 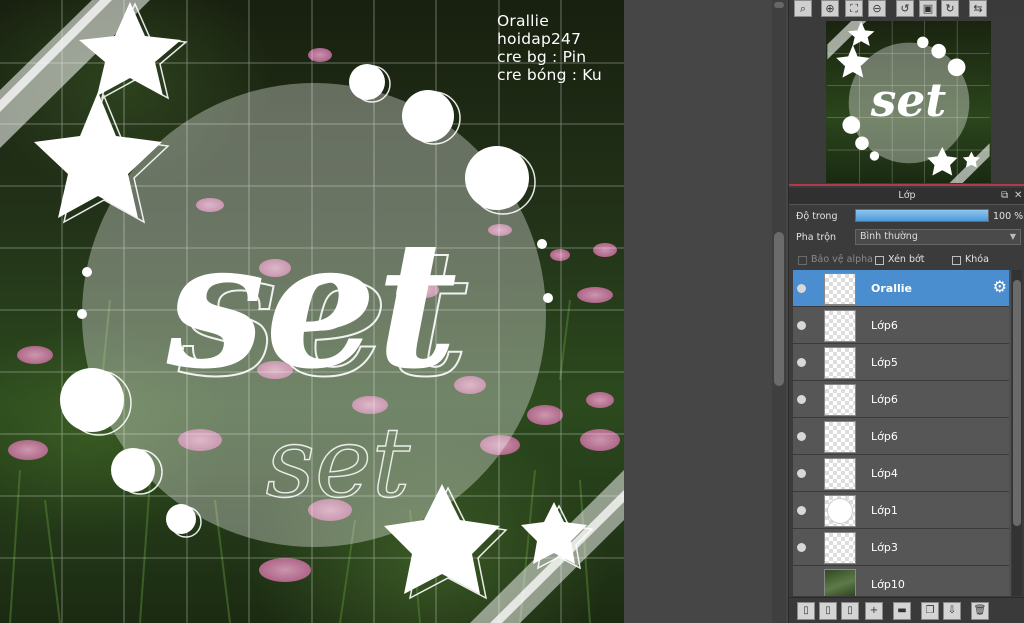 I want to click on reset-view-icon: ▣, so click(x=928, y=8).